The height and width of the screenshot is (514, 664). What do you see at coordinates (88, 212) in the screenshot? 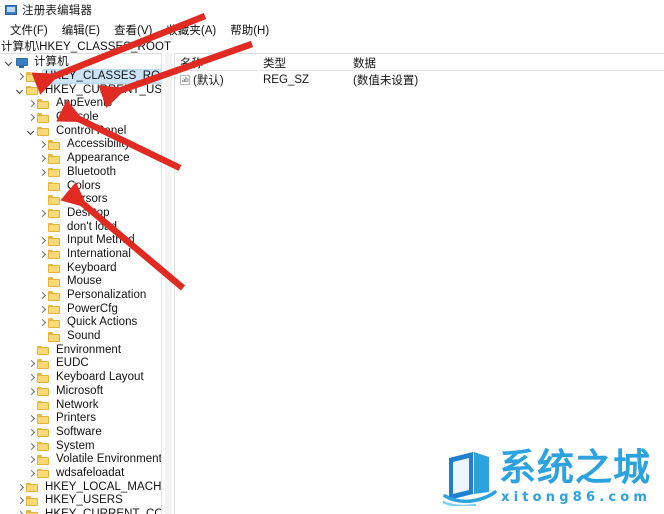
I see `tree-node-label: Desktop` at bounding box center [88, 212].